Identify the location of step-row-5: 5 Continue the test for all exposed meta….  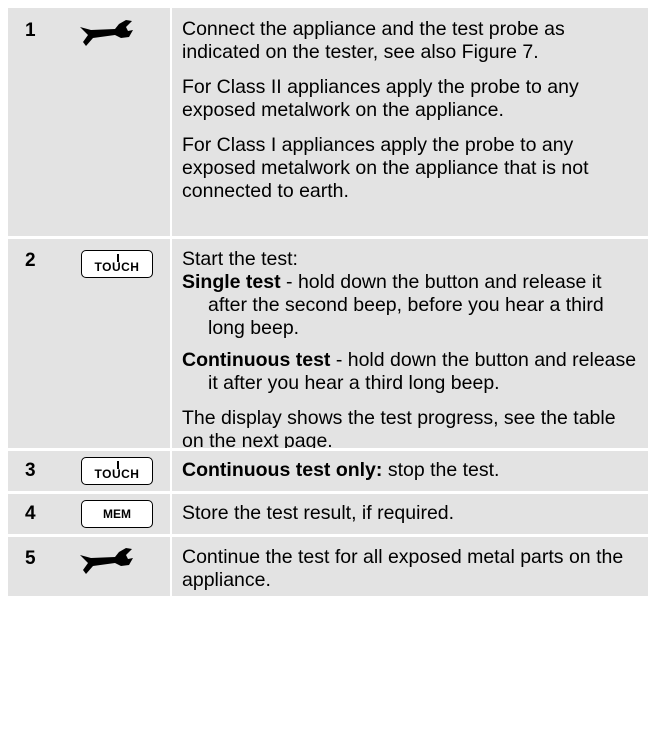
(328, 566).